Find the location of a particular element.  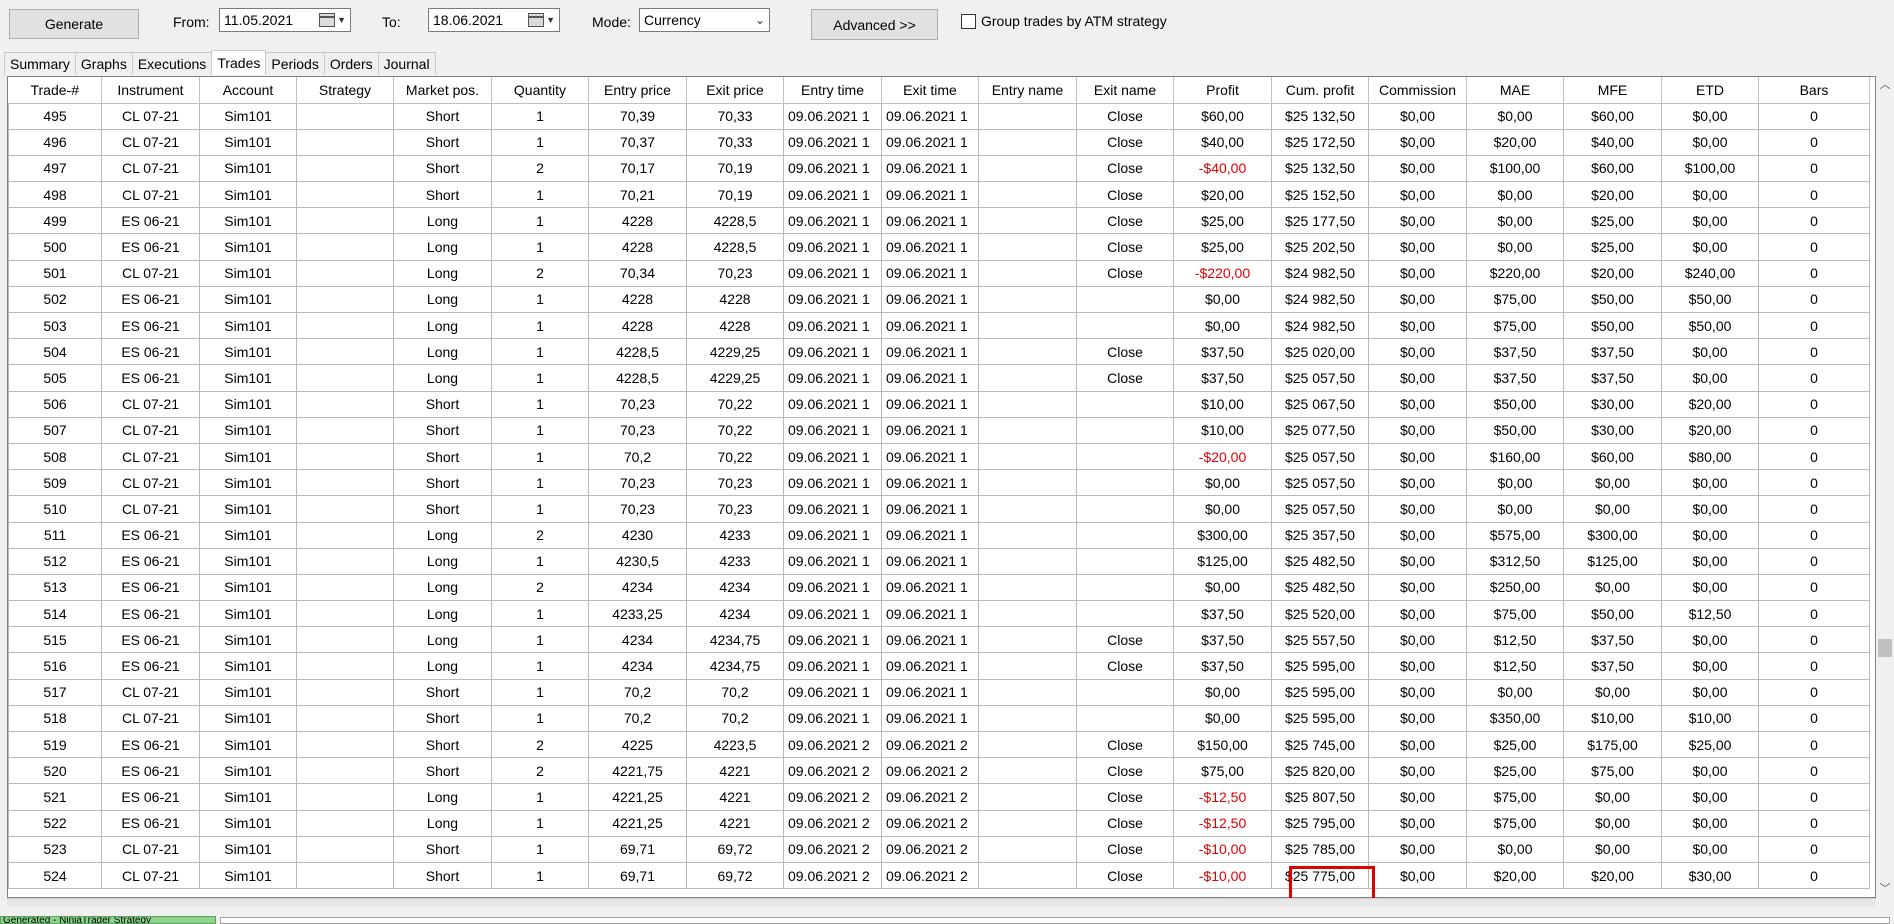

column-header: Trade-# is located at coordinates (55, 90).